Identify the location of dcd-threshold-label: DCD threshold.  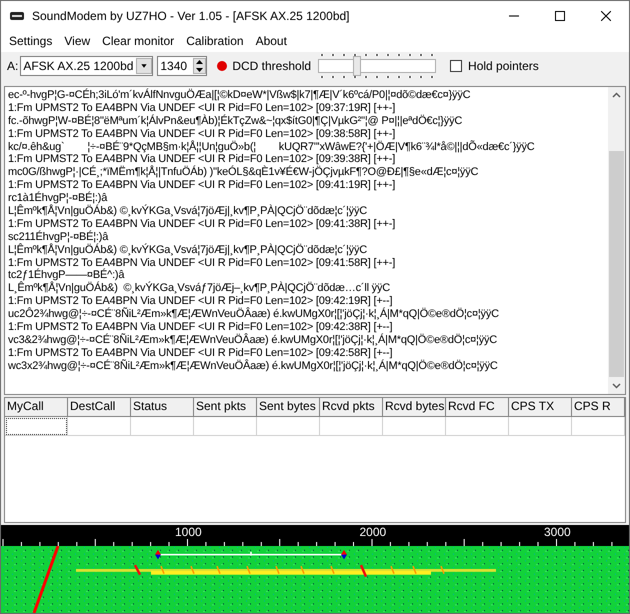
(272, 66).